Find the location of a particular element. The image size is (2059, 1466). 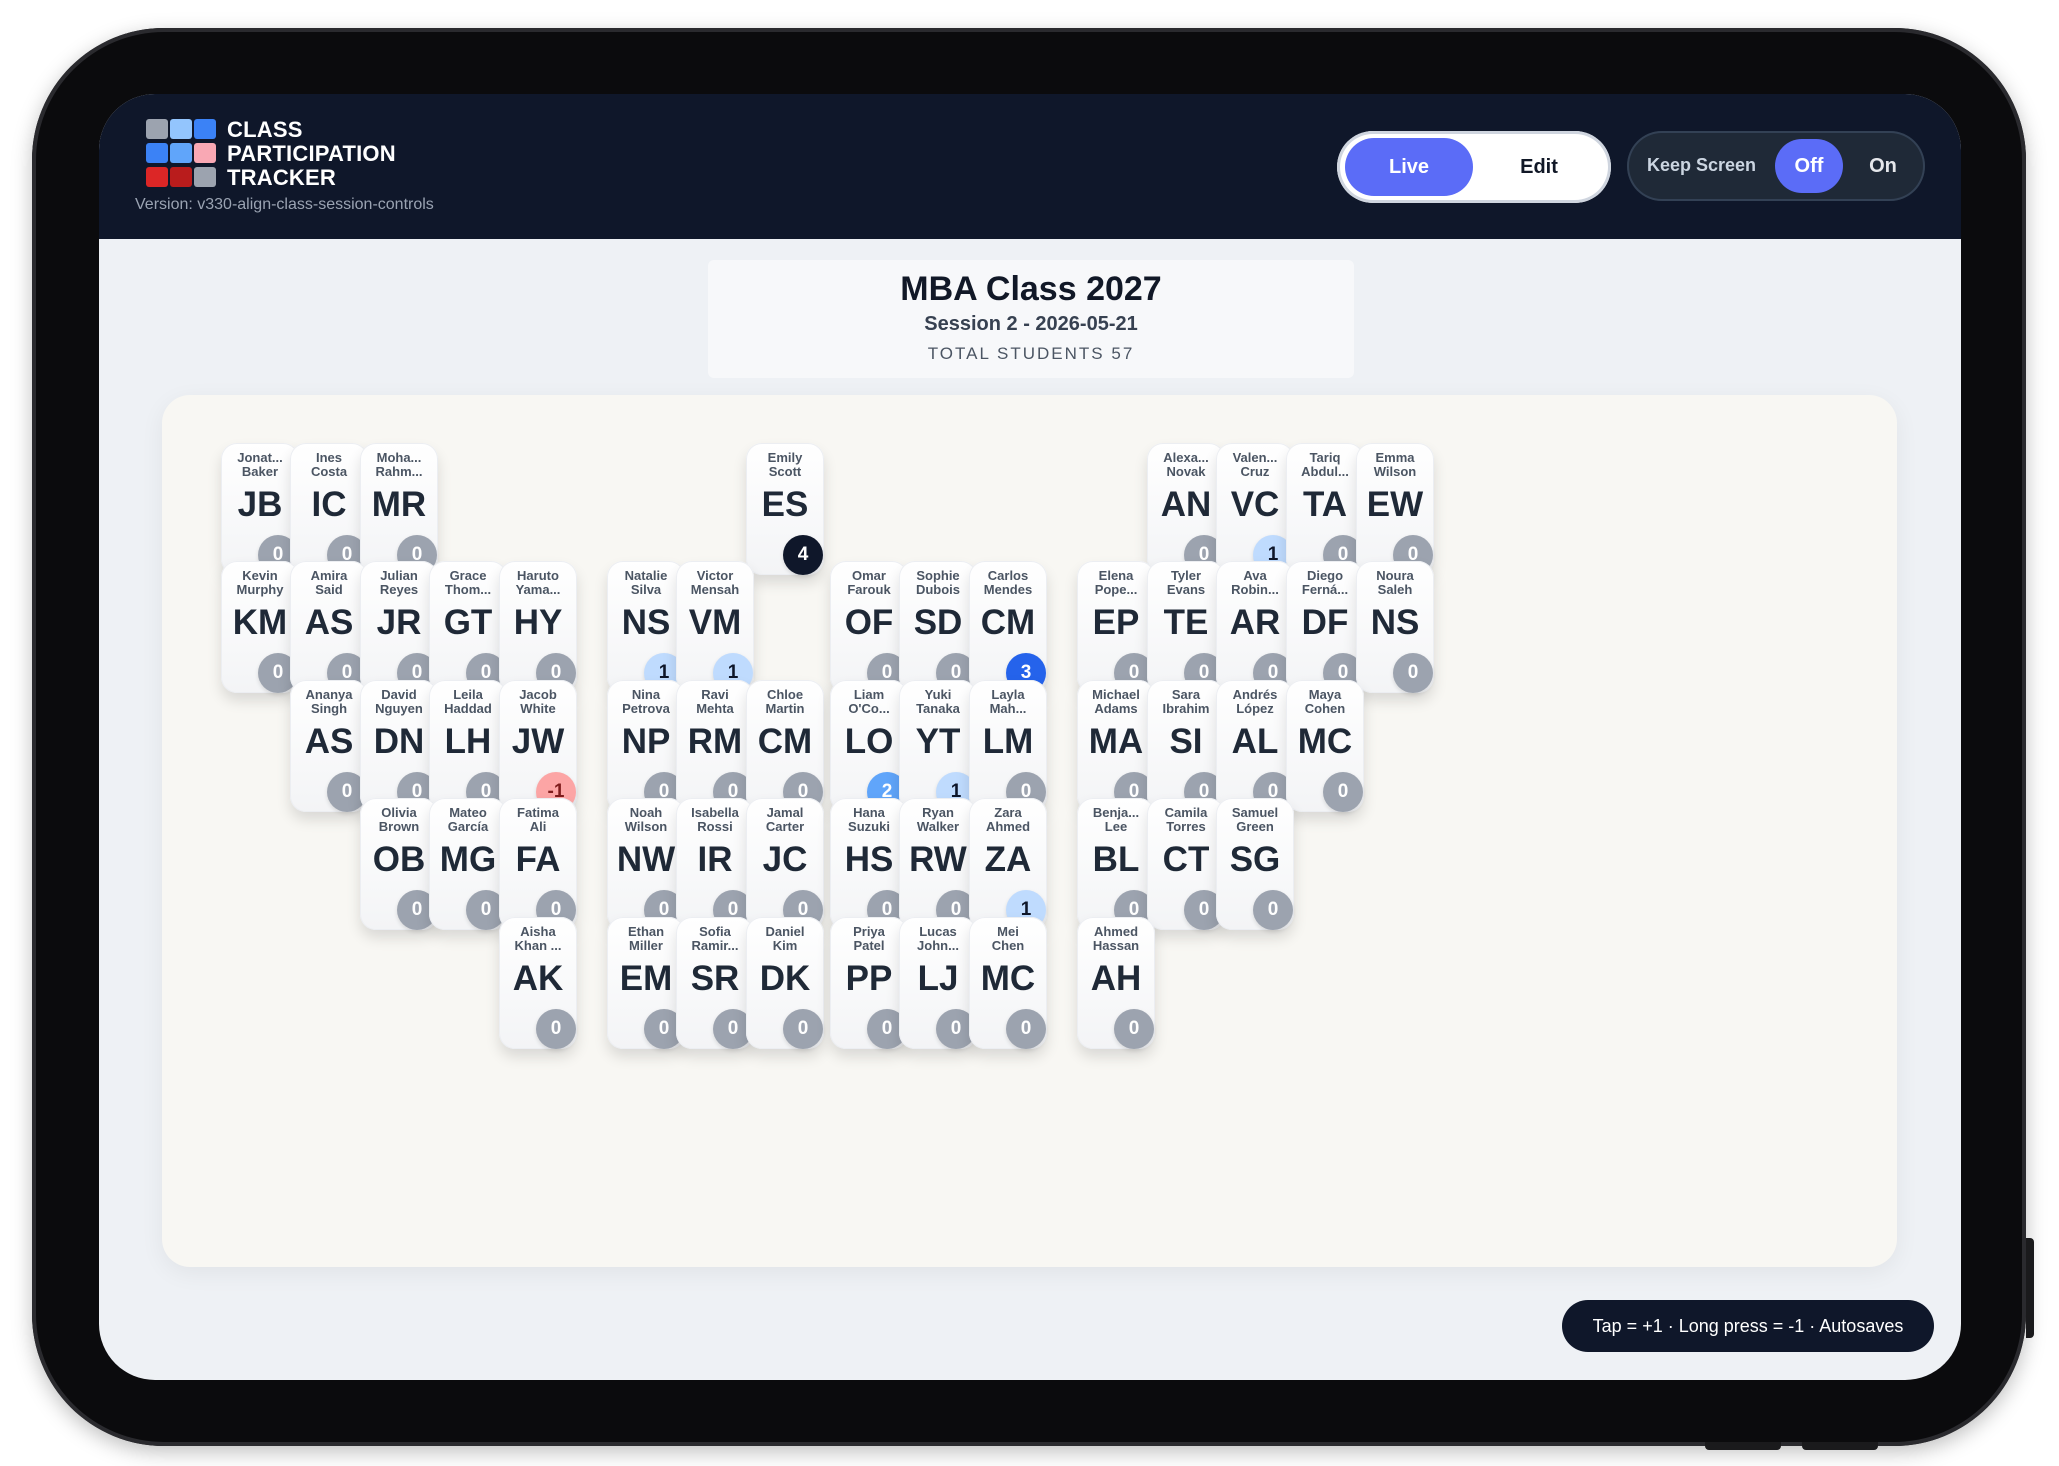

student-name: Ryan Walker is located at coordinates (938, 819).